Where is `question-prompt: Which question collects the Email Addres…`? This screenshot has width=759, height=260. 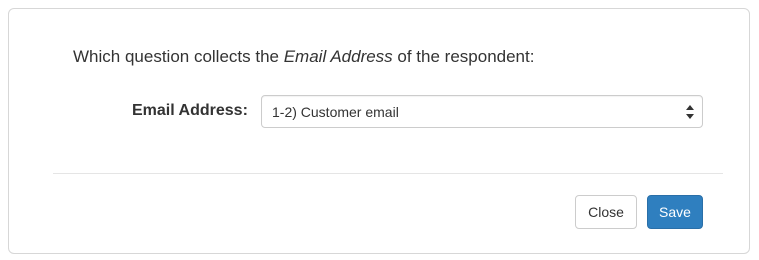 question-prompt: Which question collects the Email Addres… is located at coordinates (303, 57).